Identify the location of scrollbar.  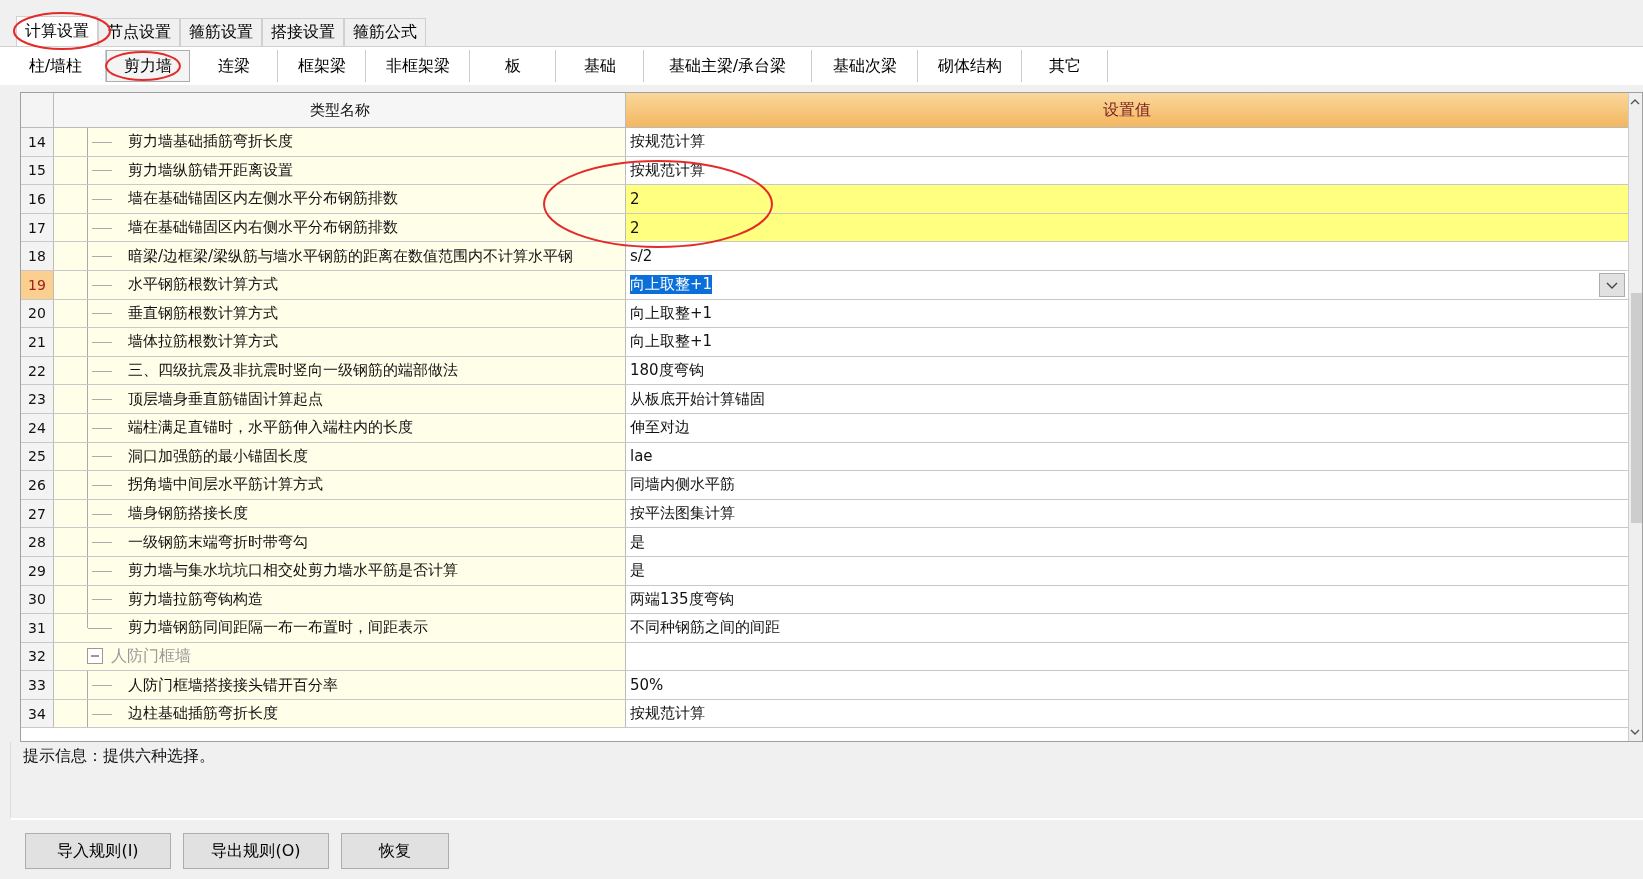
(1635, 417).